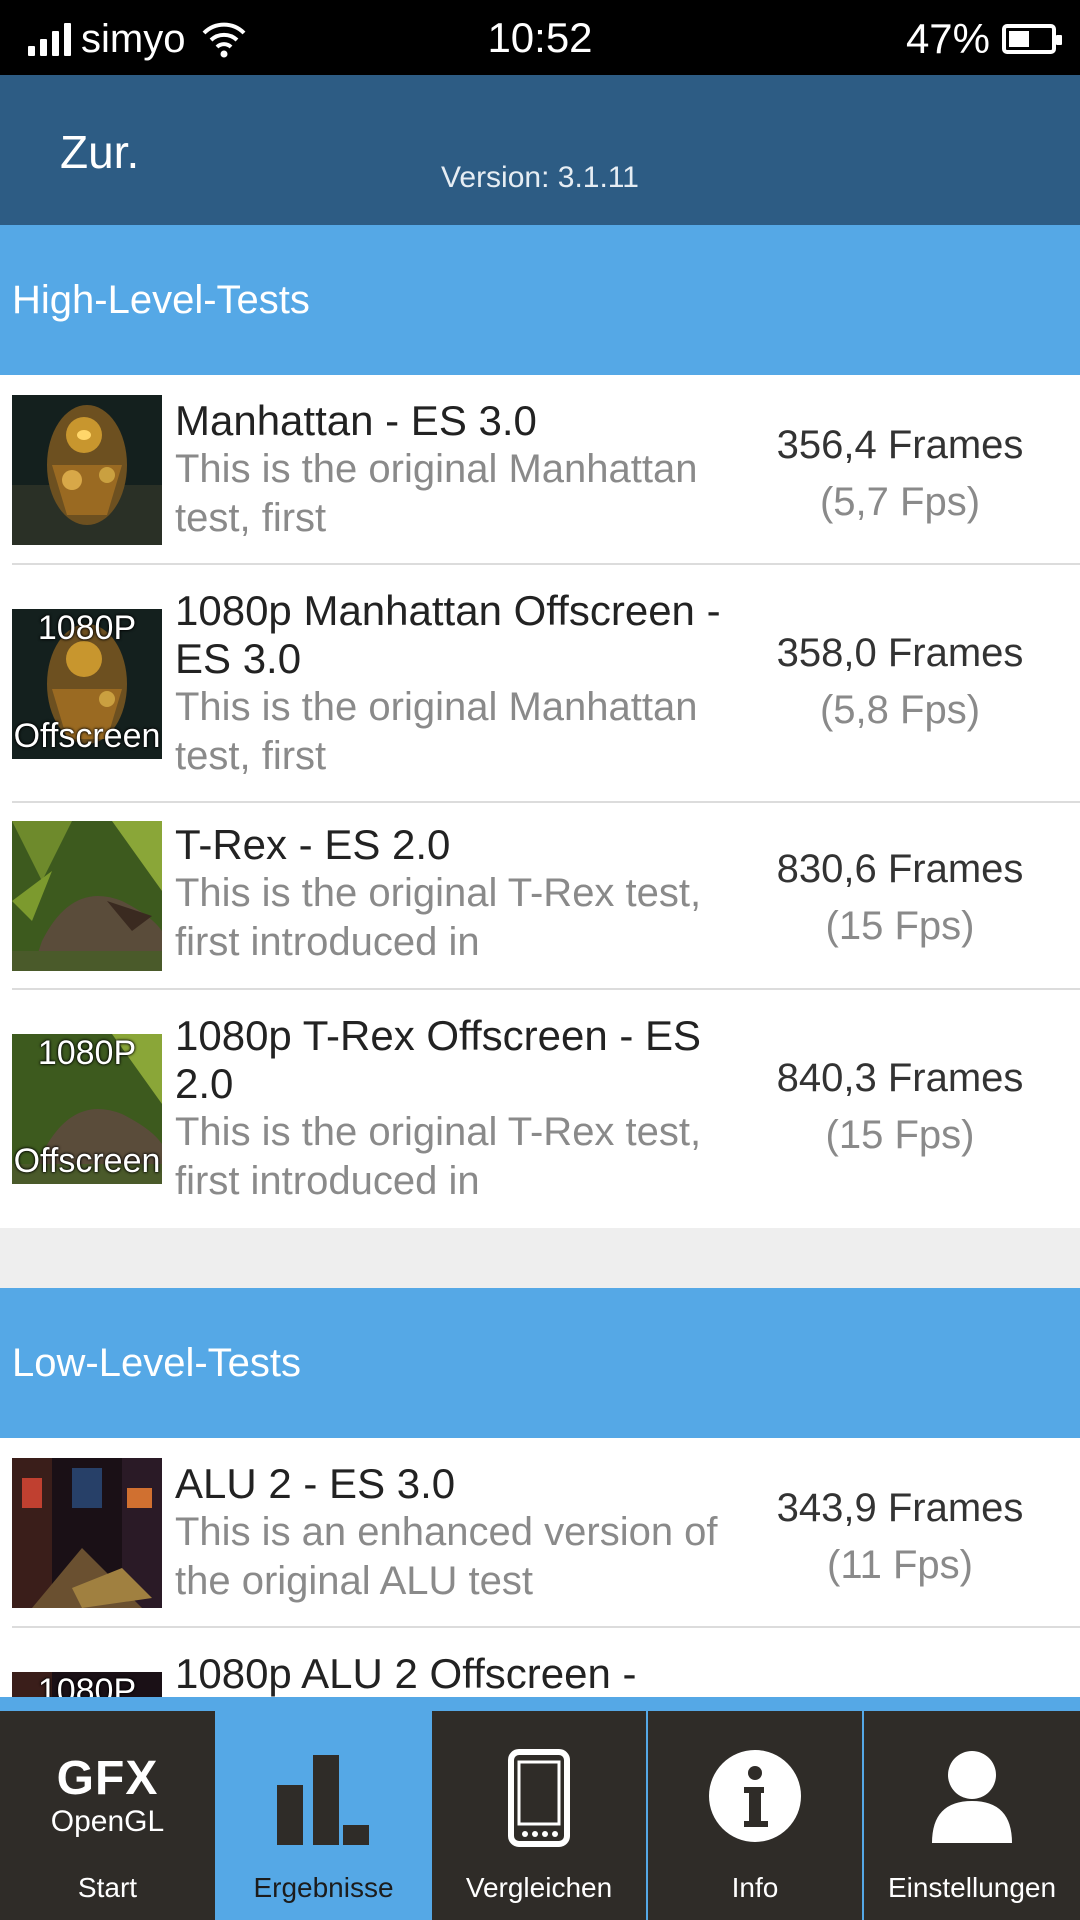 The image size is (1080, 1920). Describe the element at coordinates (900, 1565) in the screenshot. I see `fps-value: (11 Fps)` at that location.